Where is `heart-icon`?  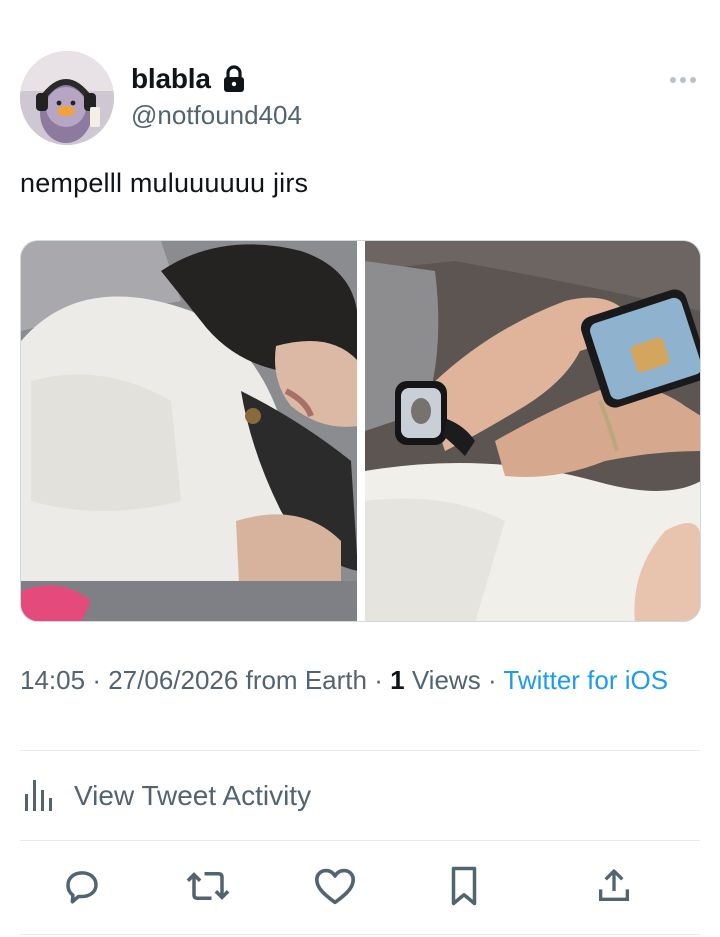 heart-icon is located at coordinates (335, 886).